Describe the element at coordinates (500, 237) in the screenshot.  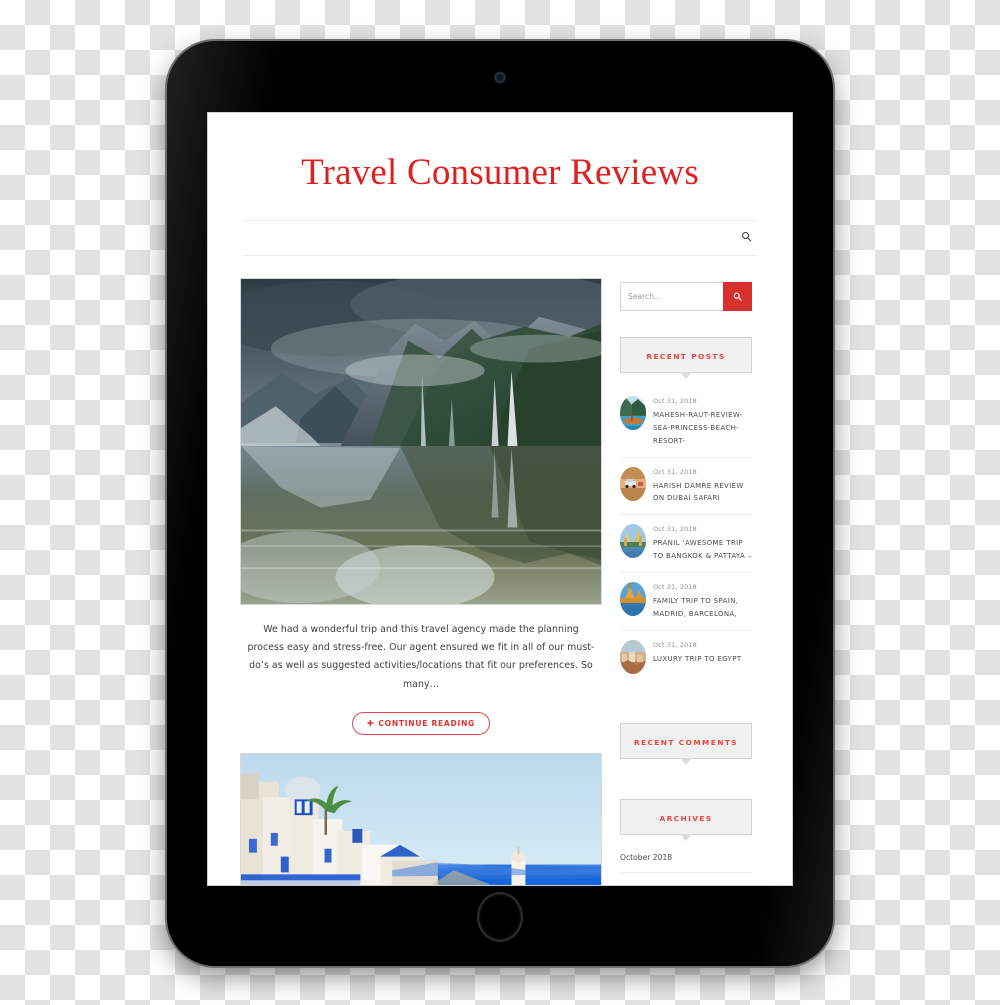
I see `navigation-bar` at that location.